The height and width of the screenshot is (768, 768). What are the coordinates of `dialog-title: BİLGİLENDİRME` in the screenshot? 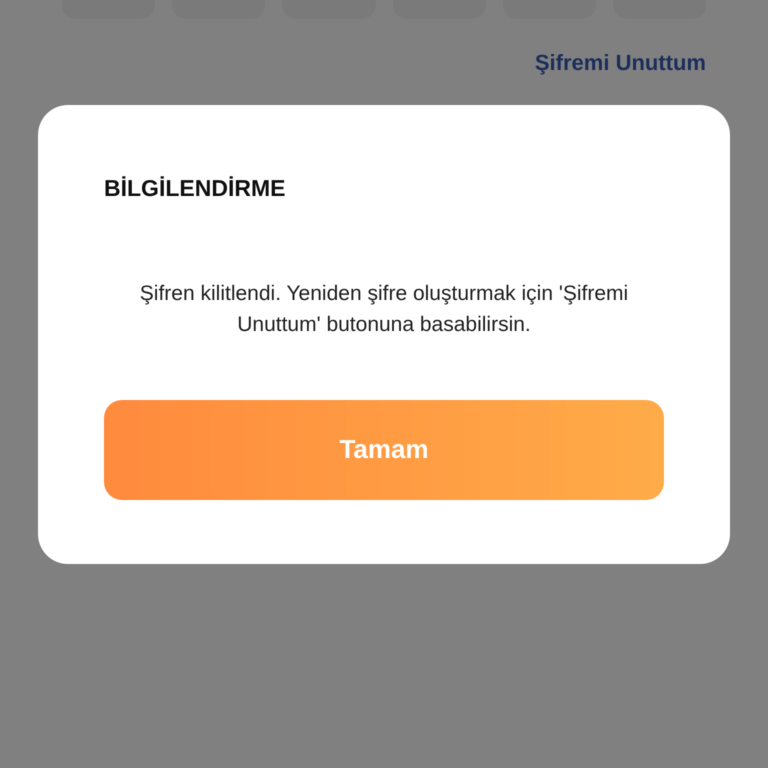 It's located at (195, 189).